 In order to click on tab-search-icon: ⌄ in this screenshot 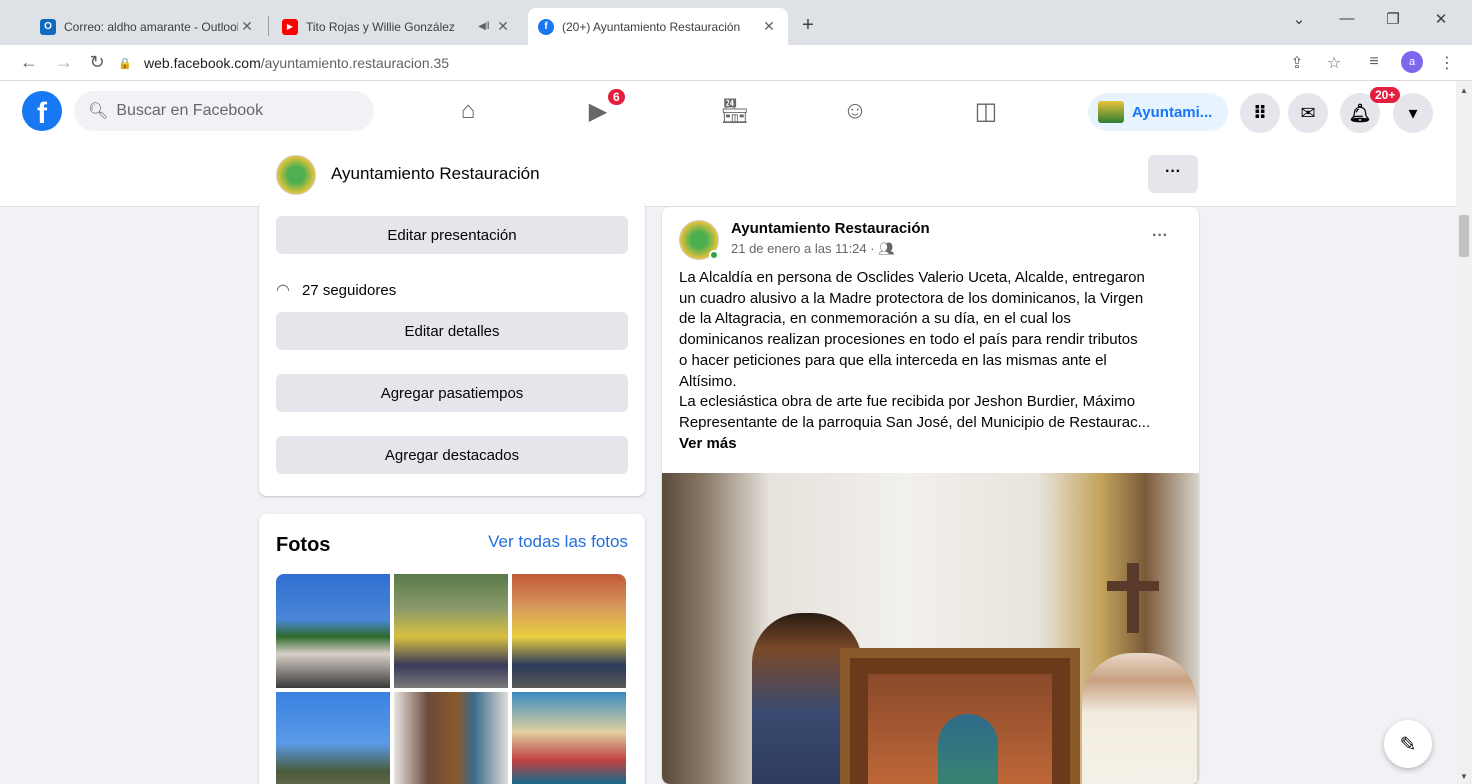, I will do `click(1299, 19)`.